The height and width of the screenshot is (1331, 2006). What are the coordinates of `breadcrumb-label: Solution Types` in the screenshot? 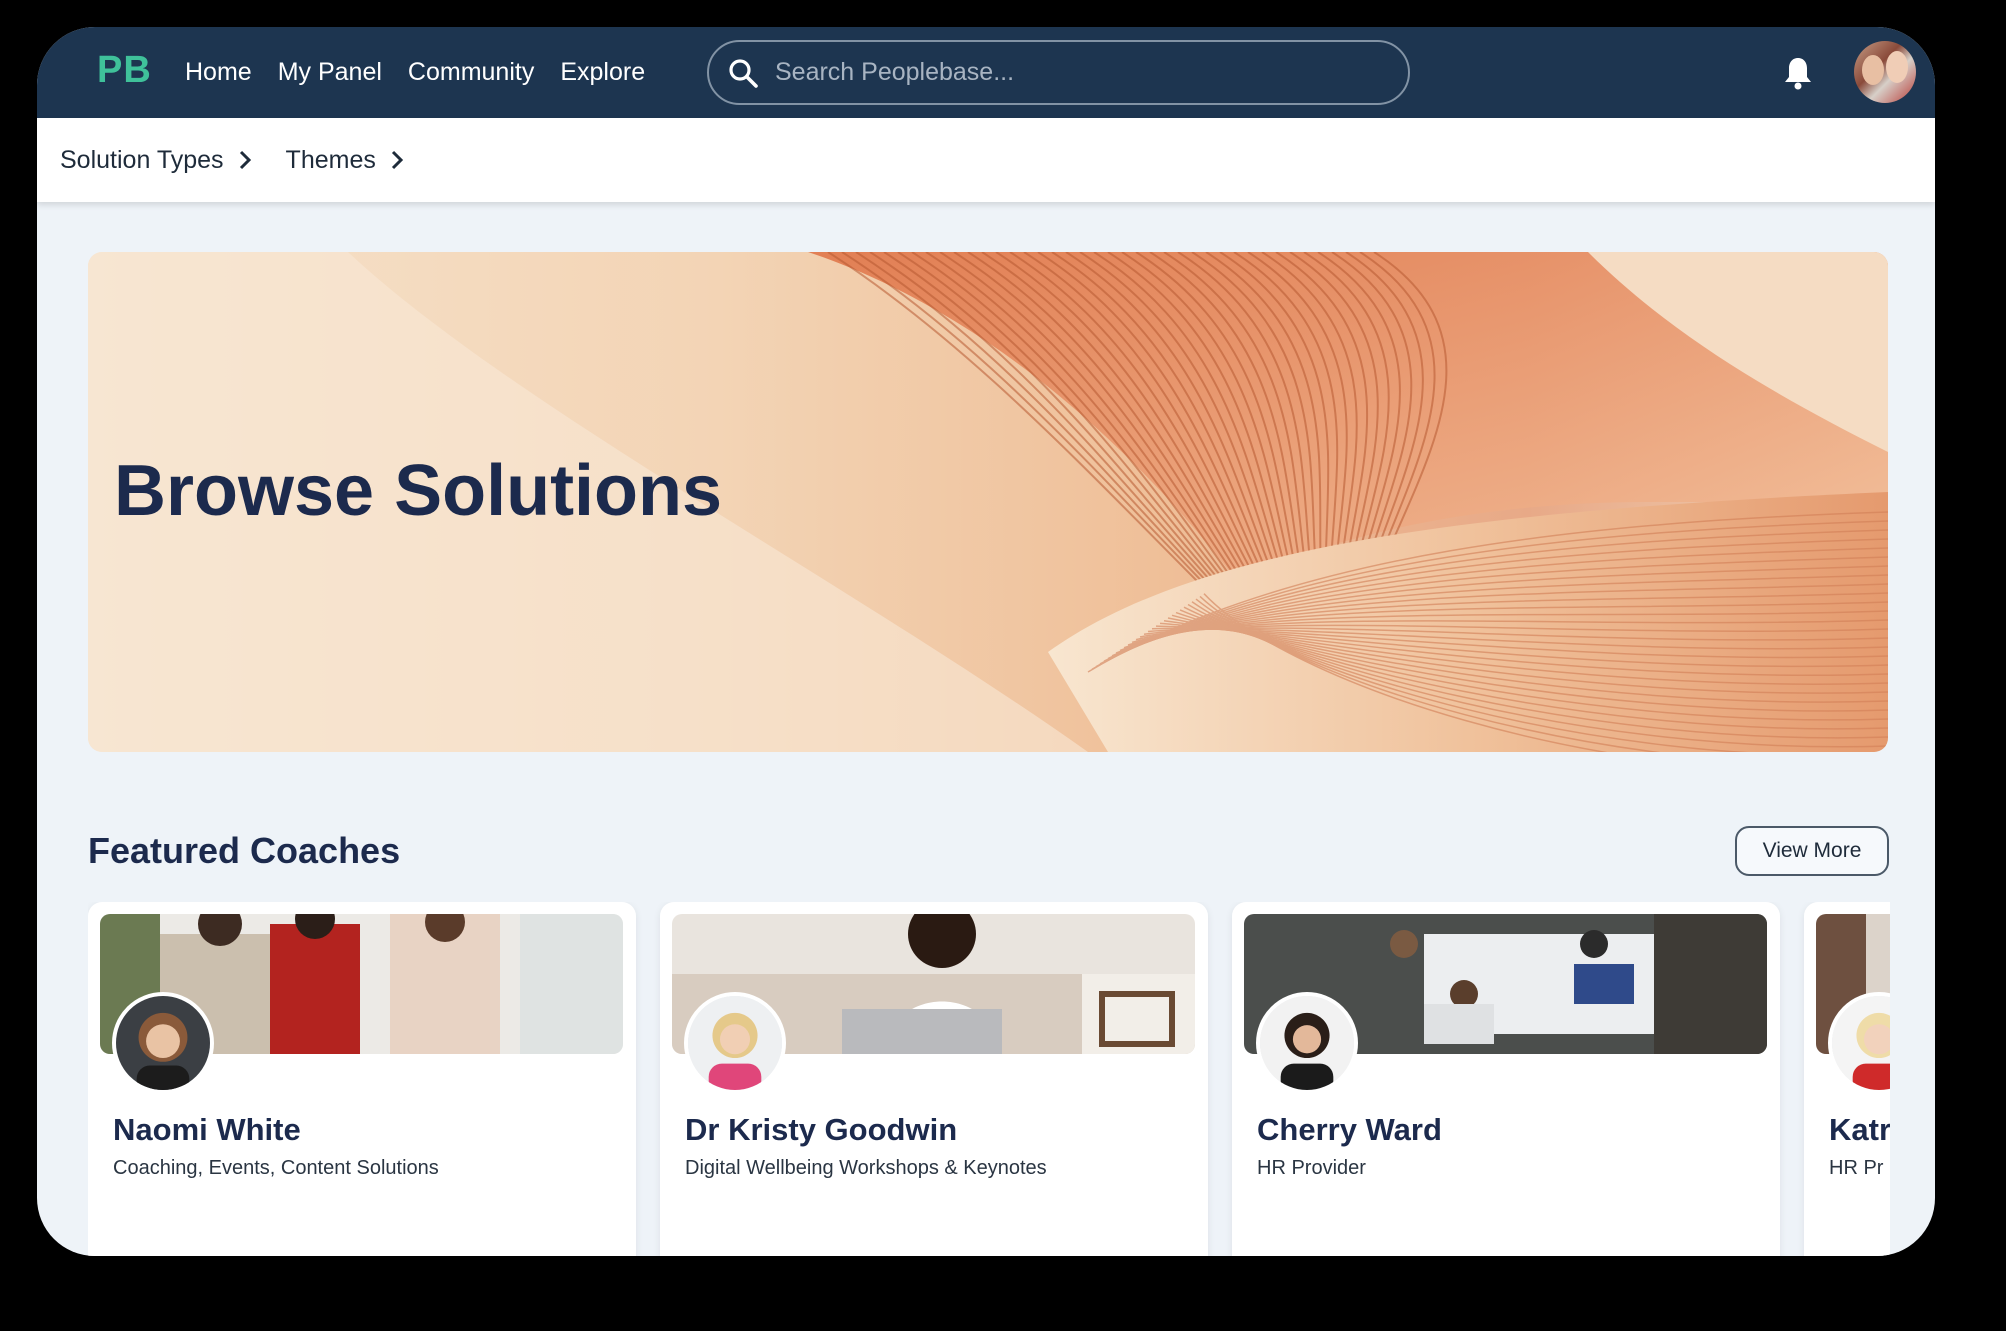 It's located at (142, 159).